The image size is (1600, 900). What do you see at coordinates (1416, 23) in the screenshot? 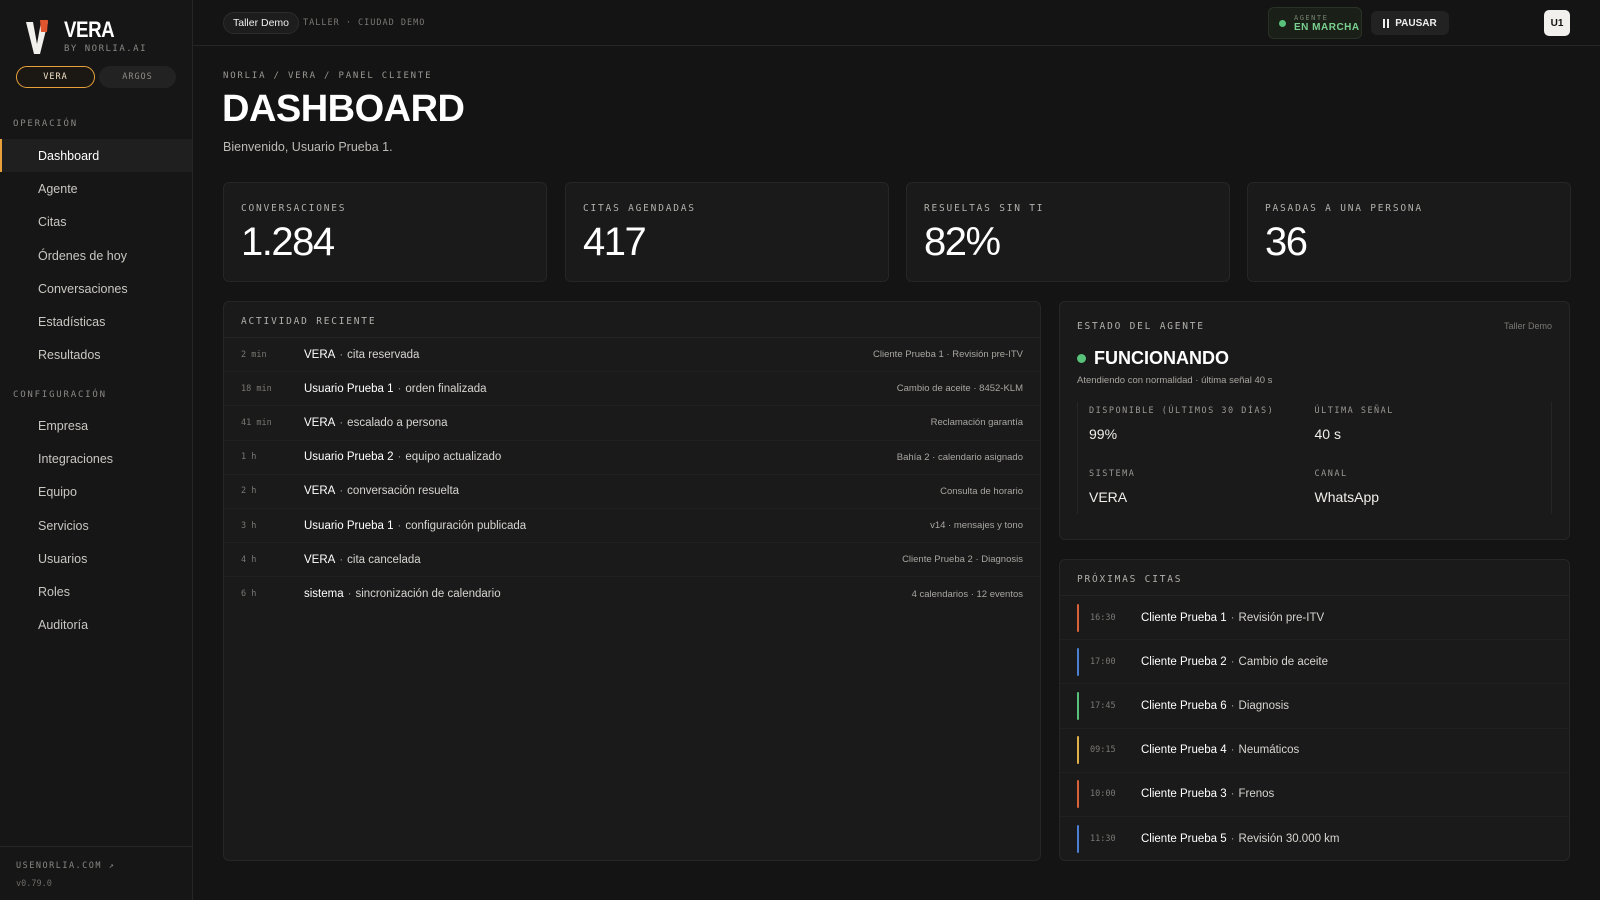
I see `pause-button-label: PAUSAR` at bounding box center [1416, 23].